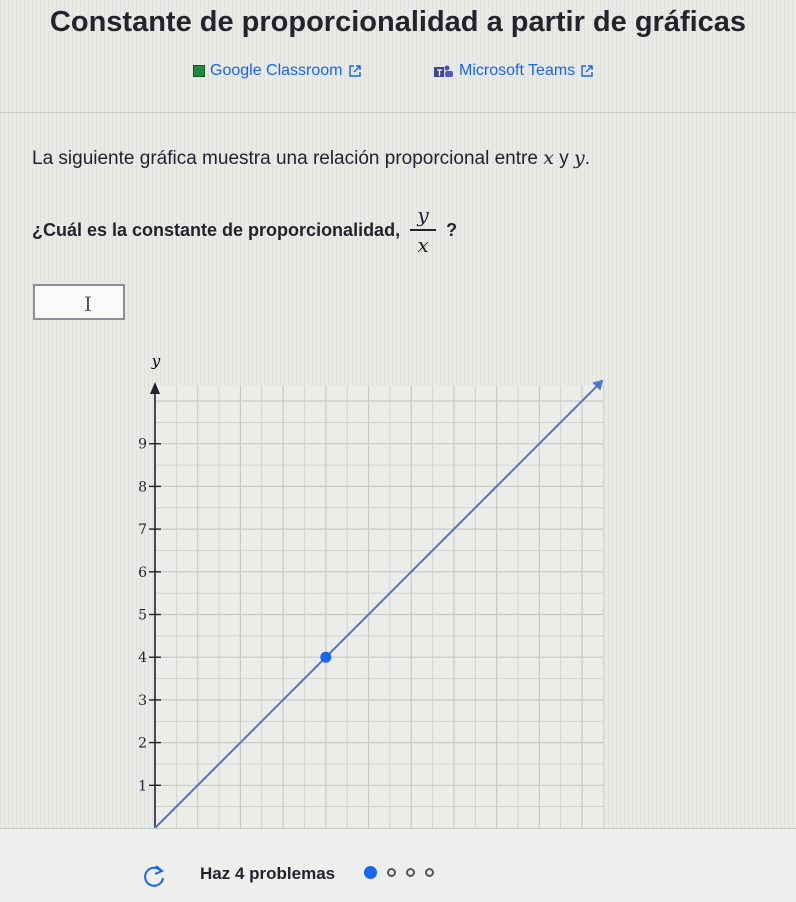 The height and width of the screenshot is (902, 796). I want to click on fraction-bar, so click(423, 230).